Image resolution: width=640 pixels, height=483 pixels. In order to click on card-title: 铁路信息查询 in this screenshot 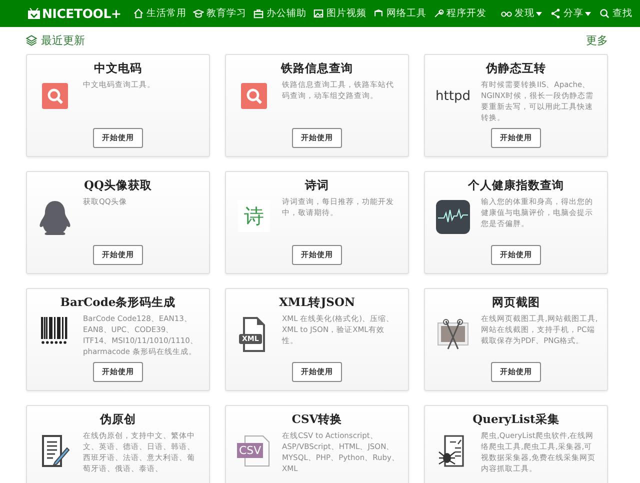, I will do `click(317, 68)`.